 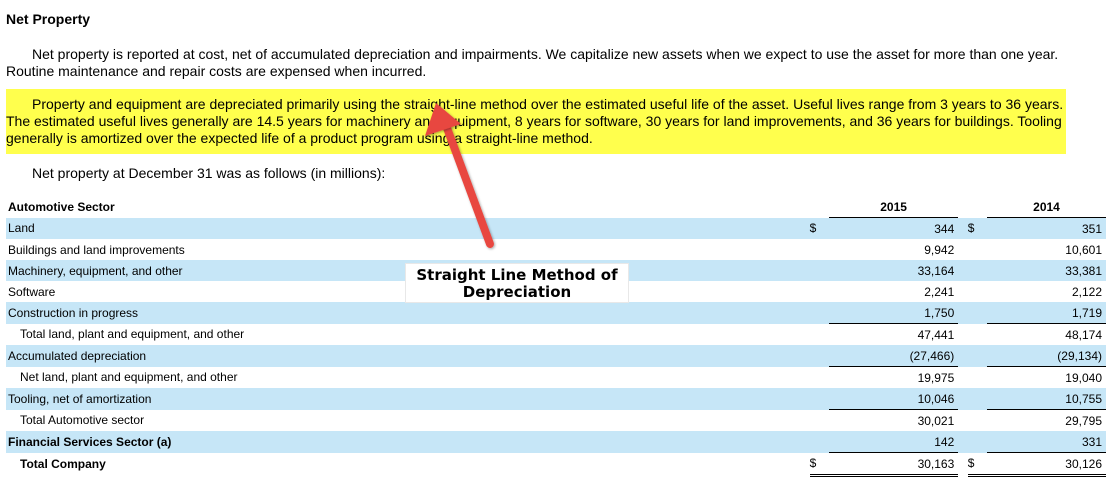 I want to click on value-2015: 10,046, so click(x=893, y=399).